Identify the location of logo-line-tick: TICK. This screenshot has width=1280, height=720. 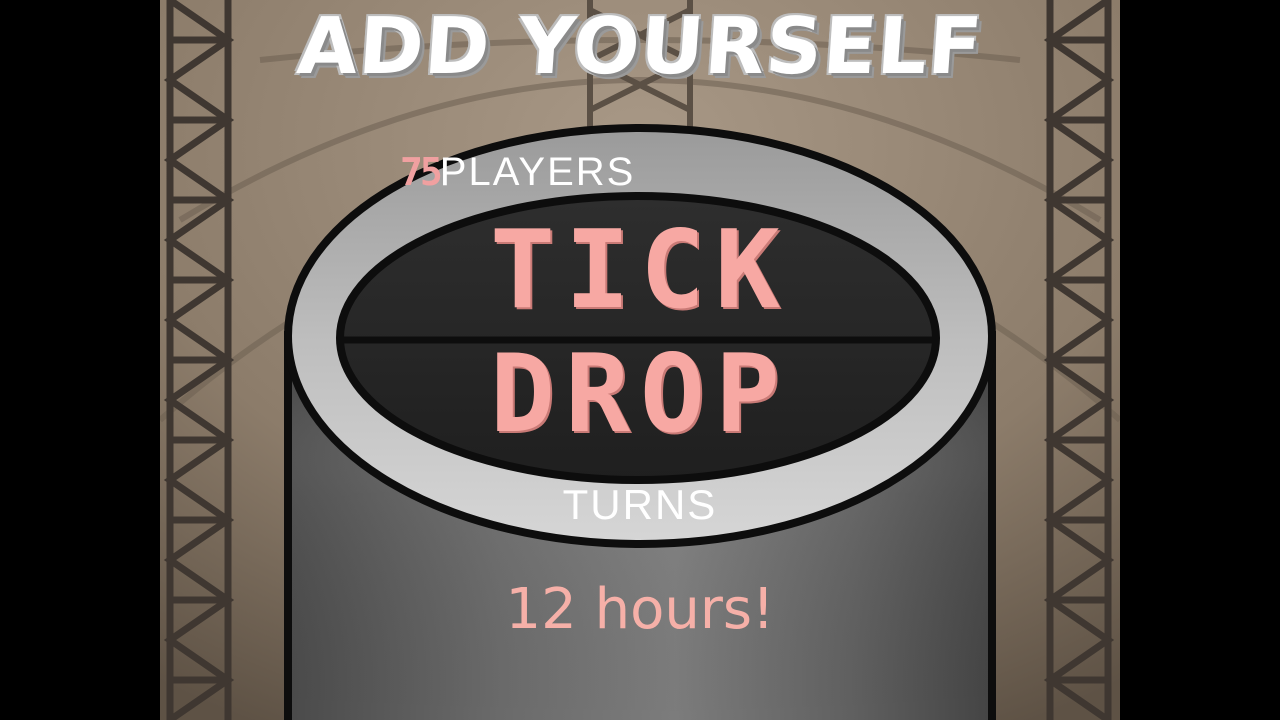
(640, 270).